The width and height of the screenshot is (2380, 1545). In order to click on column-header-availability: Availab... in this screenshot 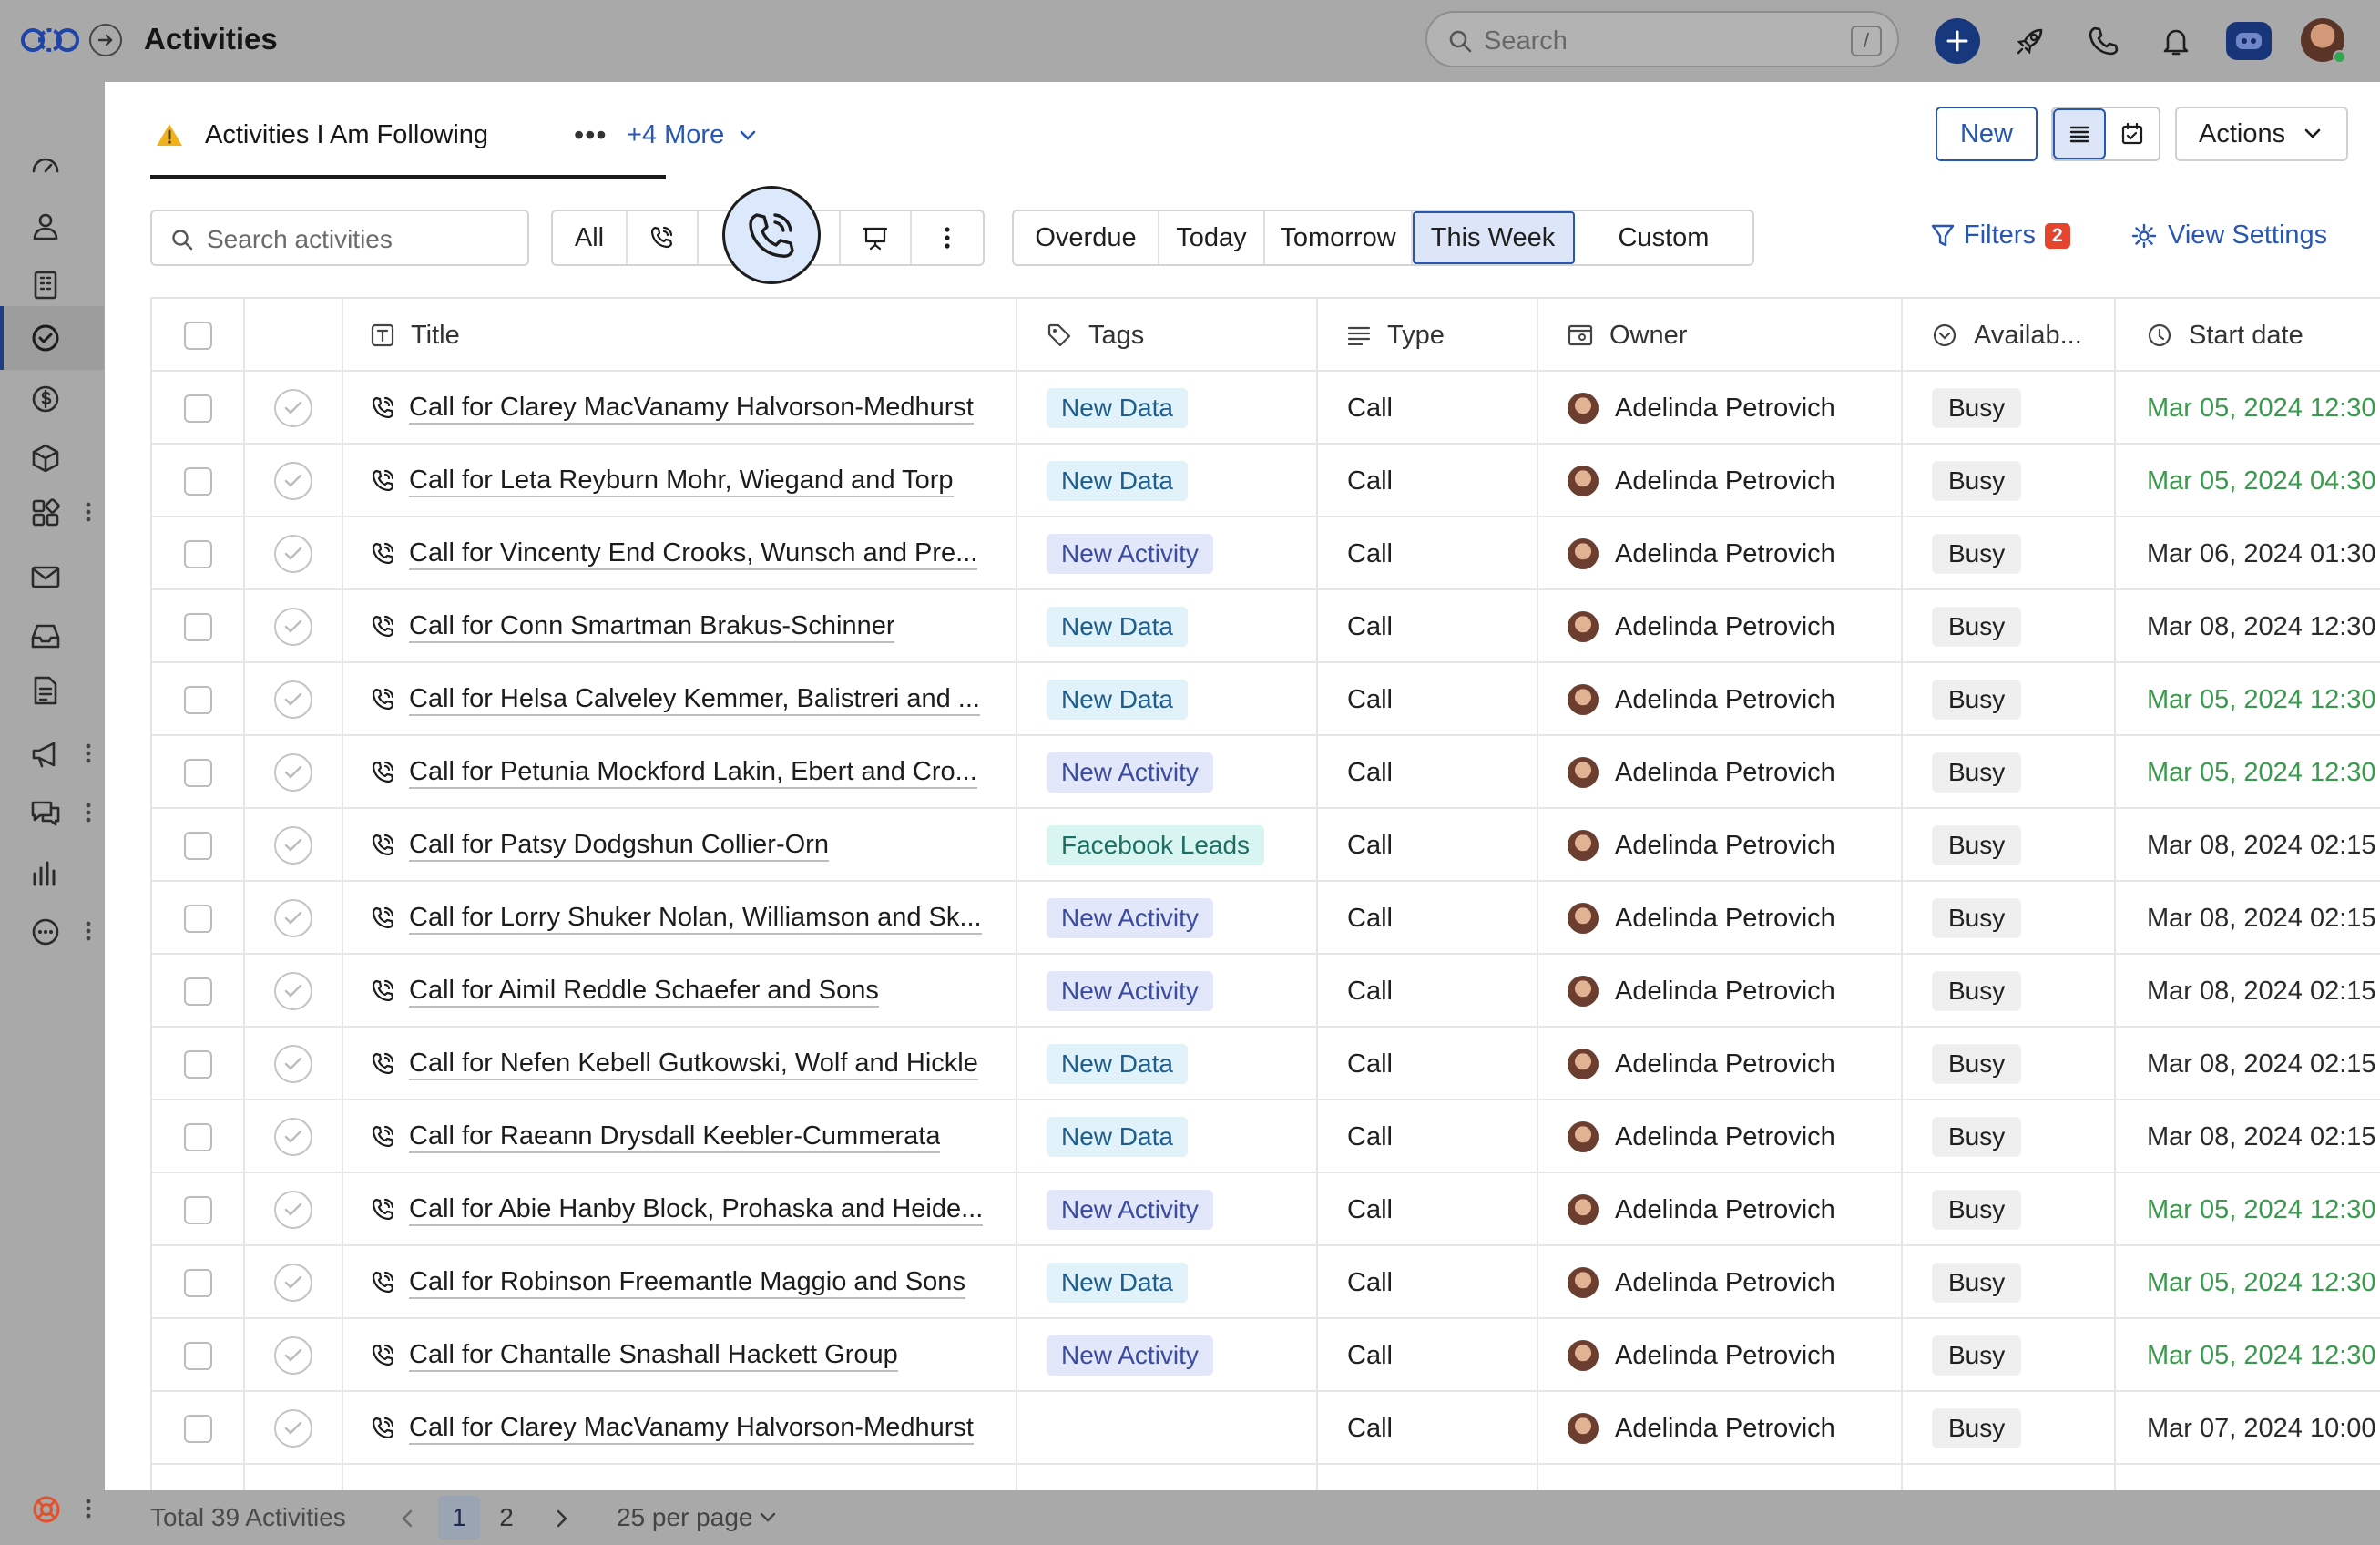, I will do `click(2010, 336)`.